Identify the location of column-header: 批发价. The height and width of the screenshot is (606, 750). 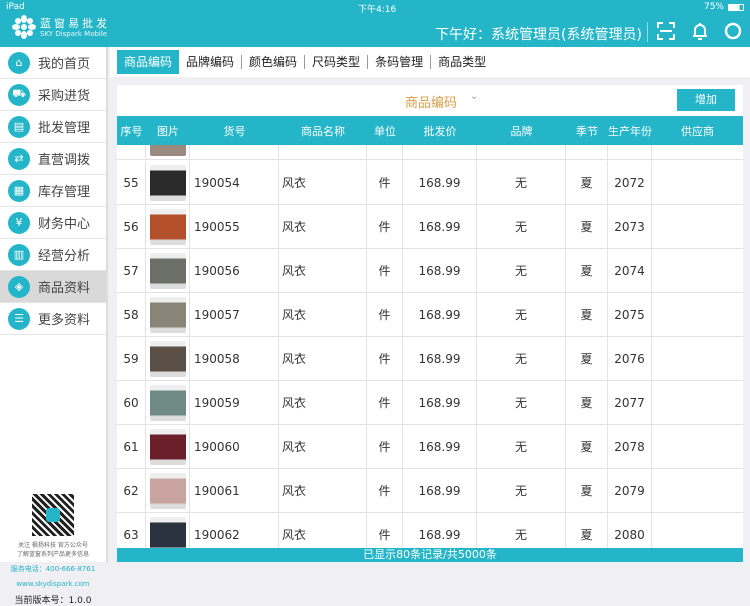
(440, 130).